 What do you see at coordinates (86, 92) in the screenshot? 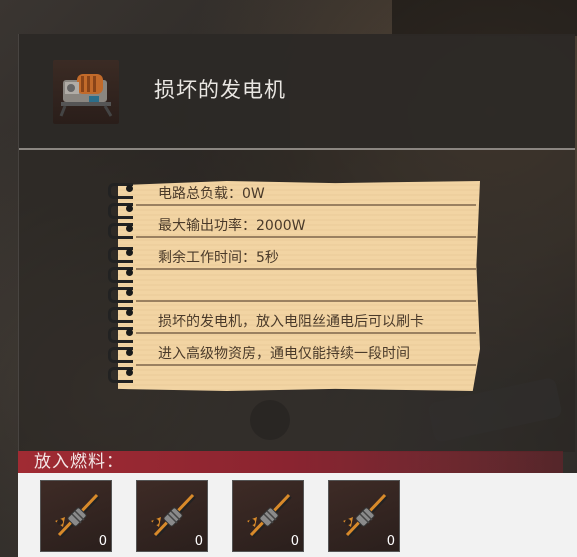
I see `generator-icon` at bounding box center [86, 92].